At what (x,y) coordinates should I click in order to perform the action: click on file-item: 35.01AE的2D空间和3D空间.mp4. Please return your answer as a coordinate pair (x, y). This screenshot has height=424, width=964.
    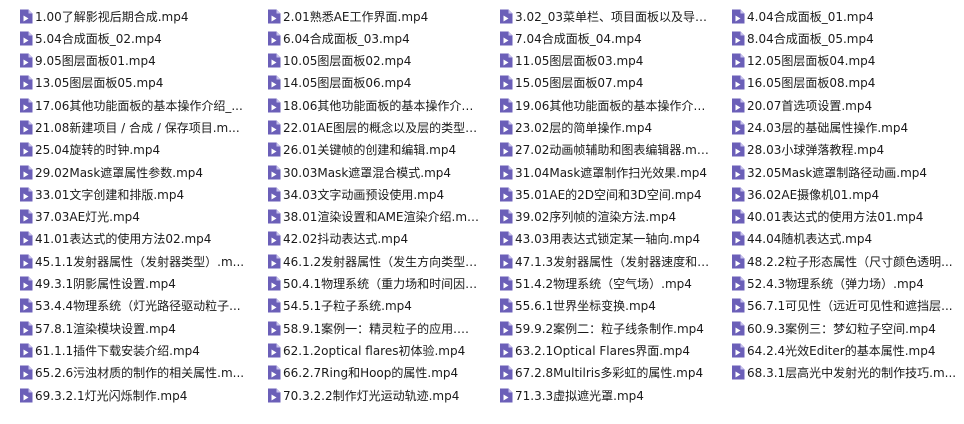
    Looking at the image, I should click on (596, 194).